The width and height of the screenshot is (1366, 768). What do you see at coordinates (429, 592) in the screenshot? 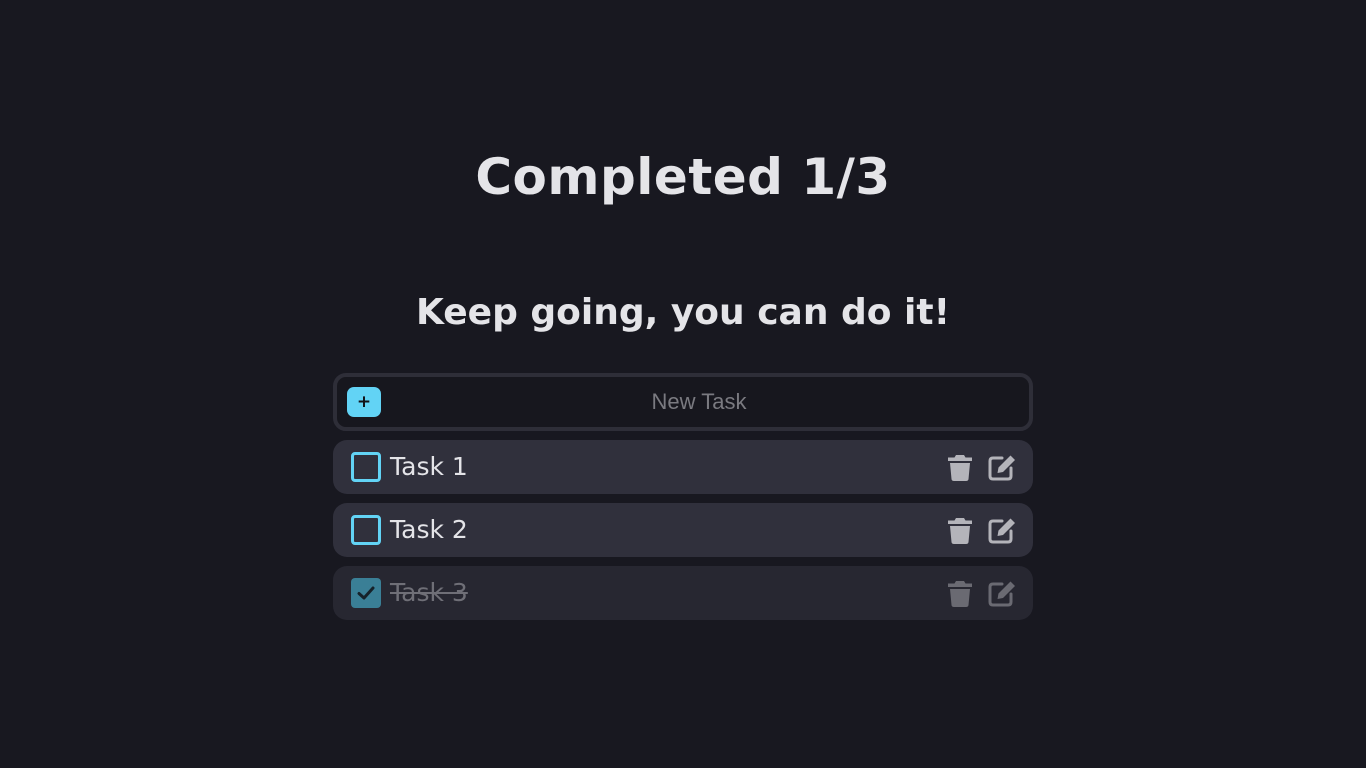
I see `task-label: Task 3` at bounding box center [429, 592].